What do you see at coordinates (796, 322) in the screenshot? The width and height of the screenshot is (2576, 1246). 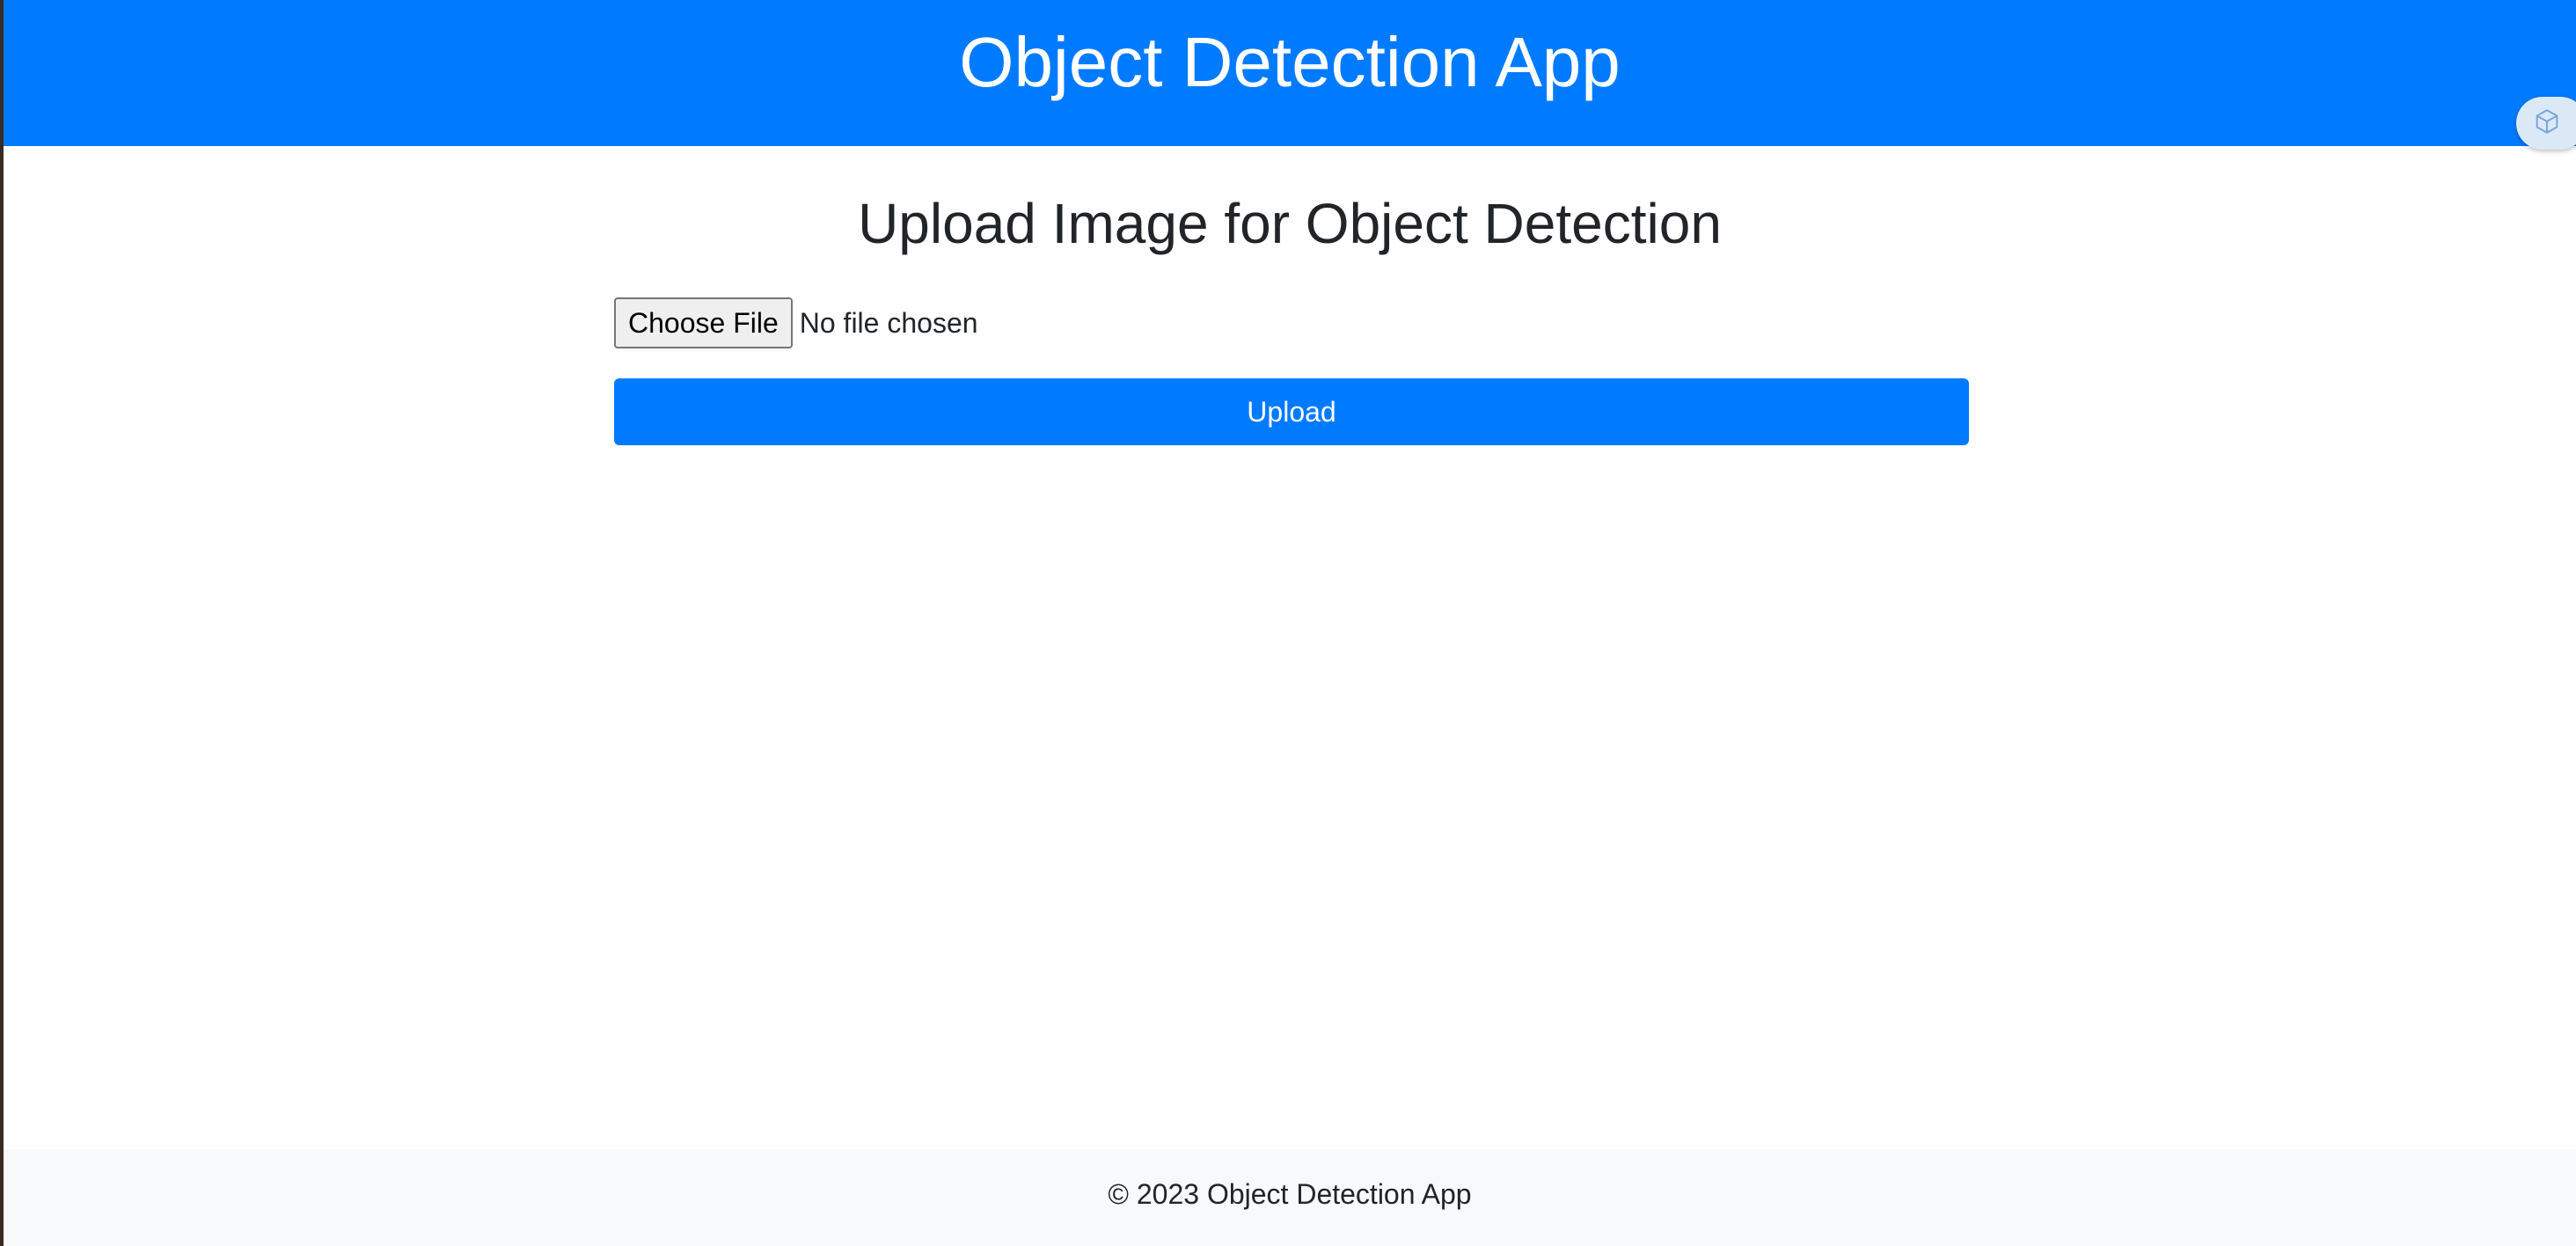 I see `file-input: Choose File No file chosen` at bounding box center [796, 322].